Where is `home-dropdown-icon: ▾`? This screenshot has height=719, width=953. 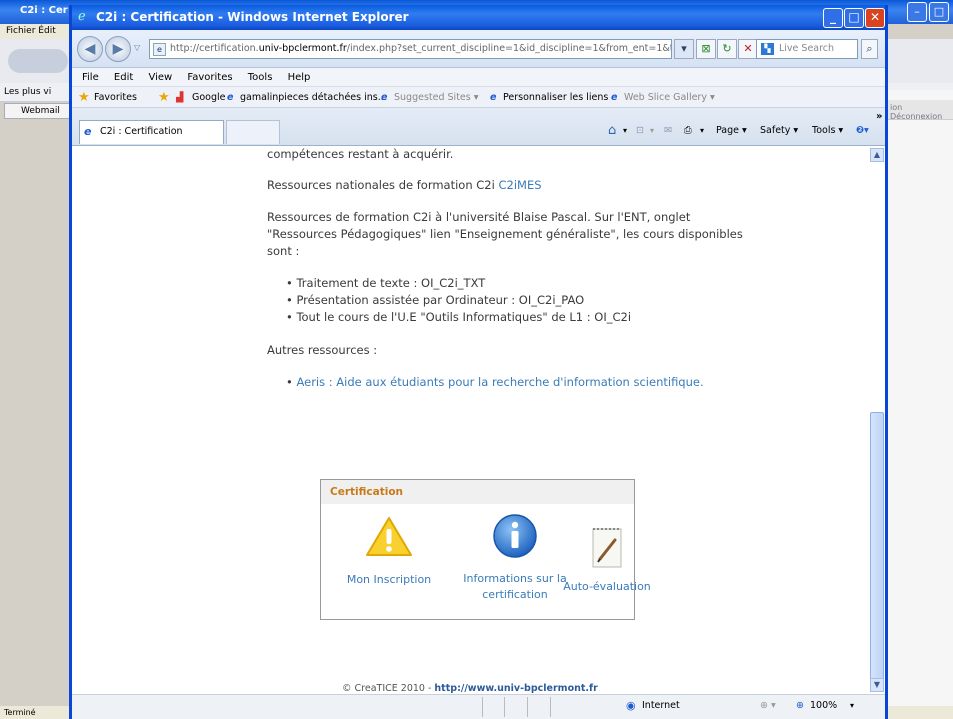
home-dropdown-icon: ▾ is located at coordinates (625, 131).